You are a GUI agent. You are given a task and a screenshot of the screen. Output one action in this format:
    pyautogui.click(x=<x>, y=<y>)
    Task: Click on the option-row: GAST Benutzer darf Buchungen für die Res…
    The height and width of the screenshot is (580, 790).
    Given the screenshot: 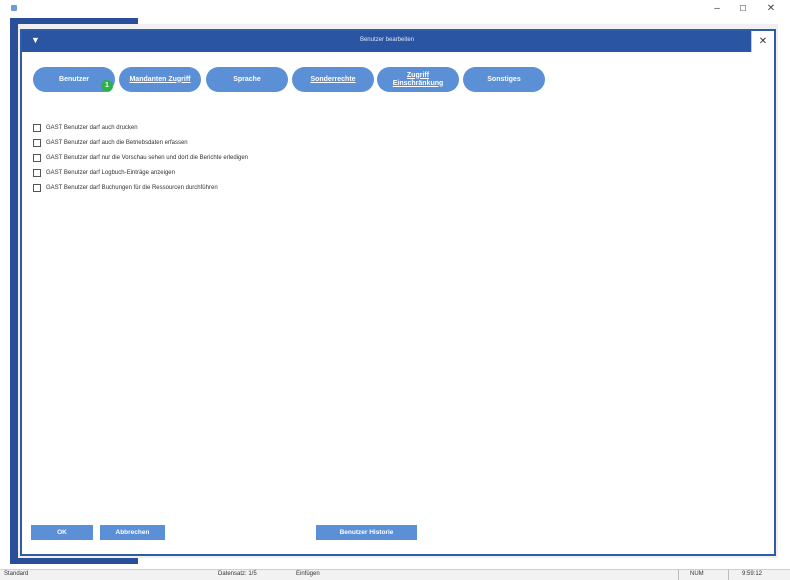 What is the action you would take?
    pyautogui.click(x=140, y=187)
    